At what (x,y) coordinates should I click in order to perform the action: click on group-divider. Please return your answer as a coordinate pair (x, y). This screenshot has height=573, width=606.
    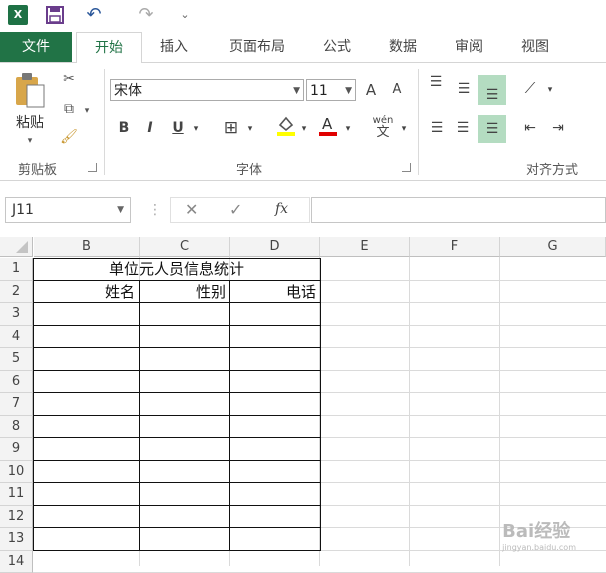
    Looking at the image, I should click on (418, 122).